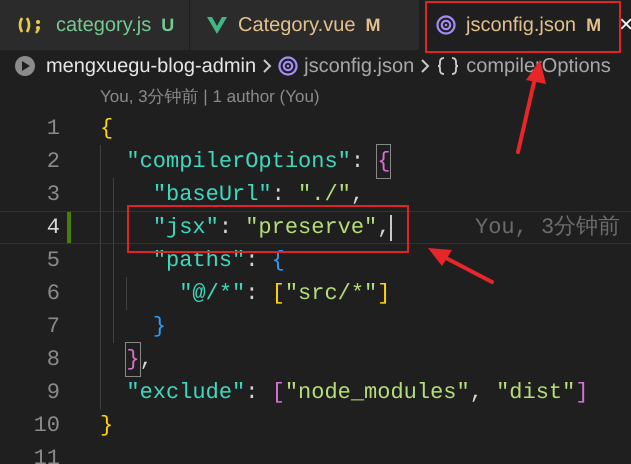 The image size is (631, 464). Describe the element at coordinates (53, 393) in the screenshot. I see `line-number: 9` at that location.